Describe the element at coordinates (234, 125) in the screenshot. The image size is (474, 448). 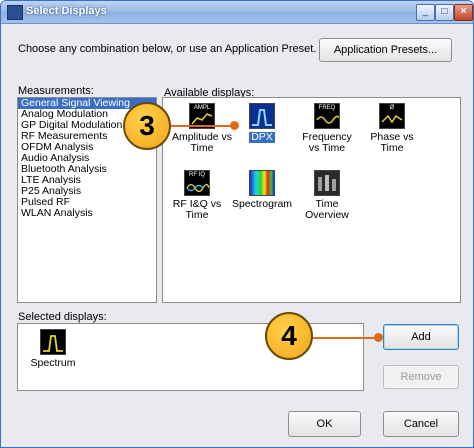
I see `callout-3-dot` at that location.